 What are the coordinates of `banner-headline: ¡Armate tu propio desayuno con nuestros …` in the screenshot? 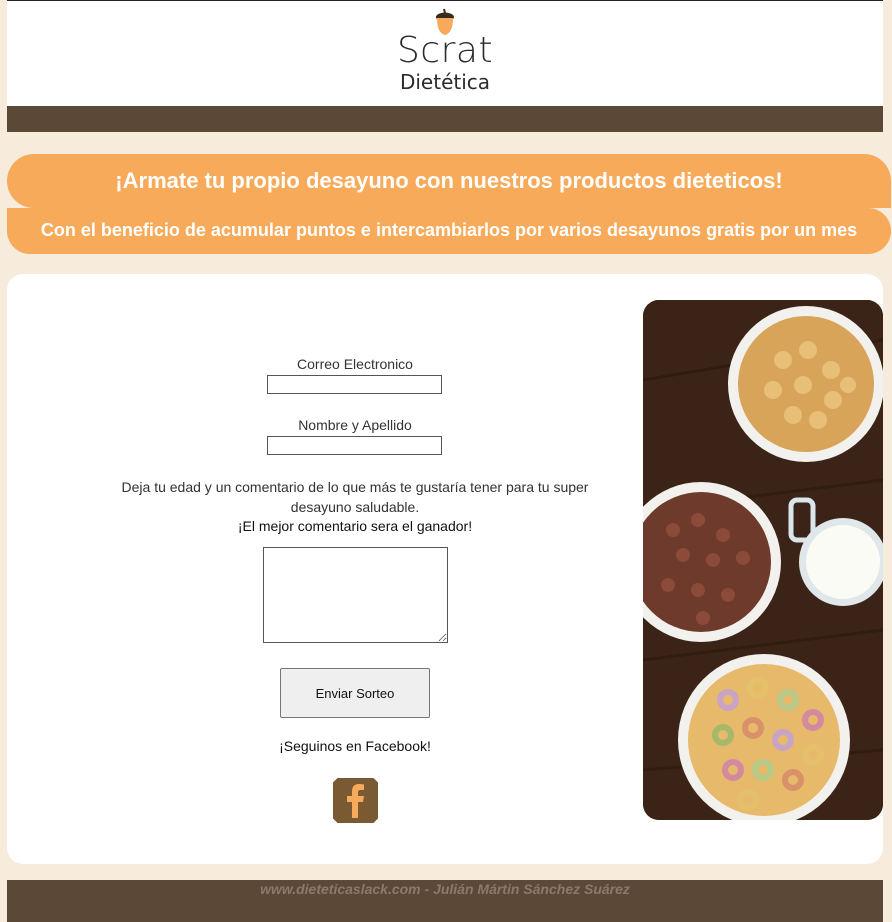 It's located at (449, 181).